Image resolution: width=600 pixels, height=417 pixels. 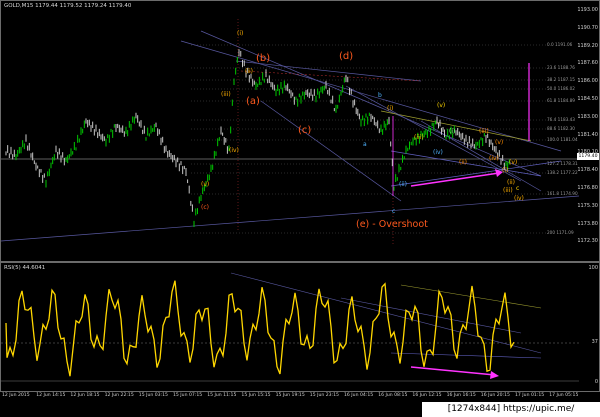 I want to click on time-tick: 16 Jun 08:15, so click(x=393, y=395).